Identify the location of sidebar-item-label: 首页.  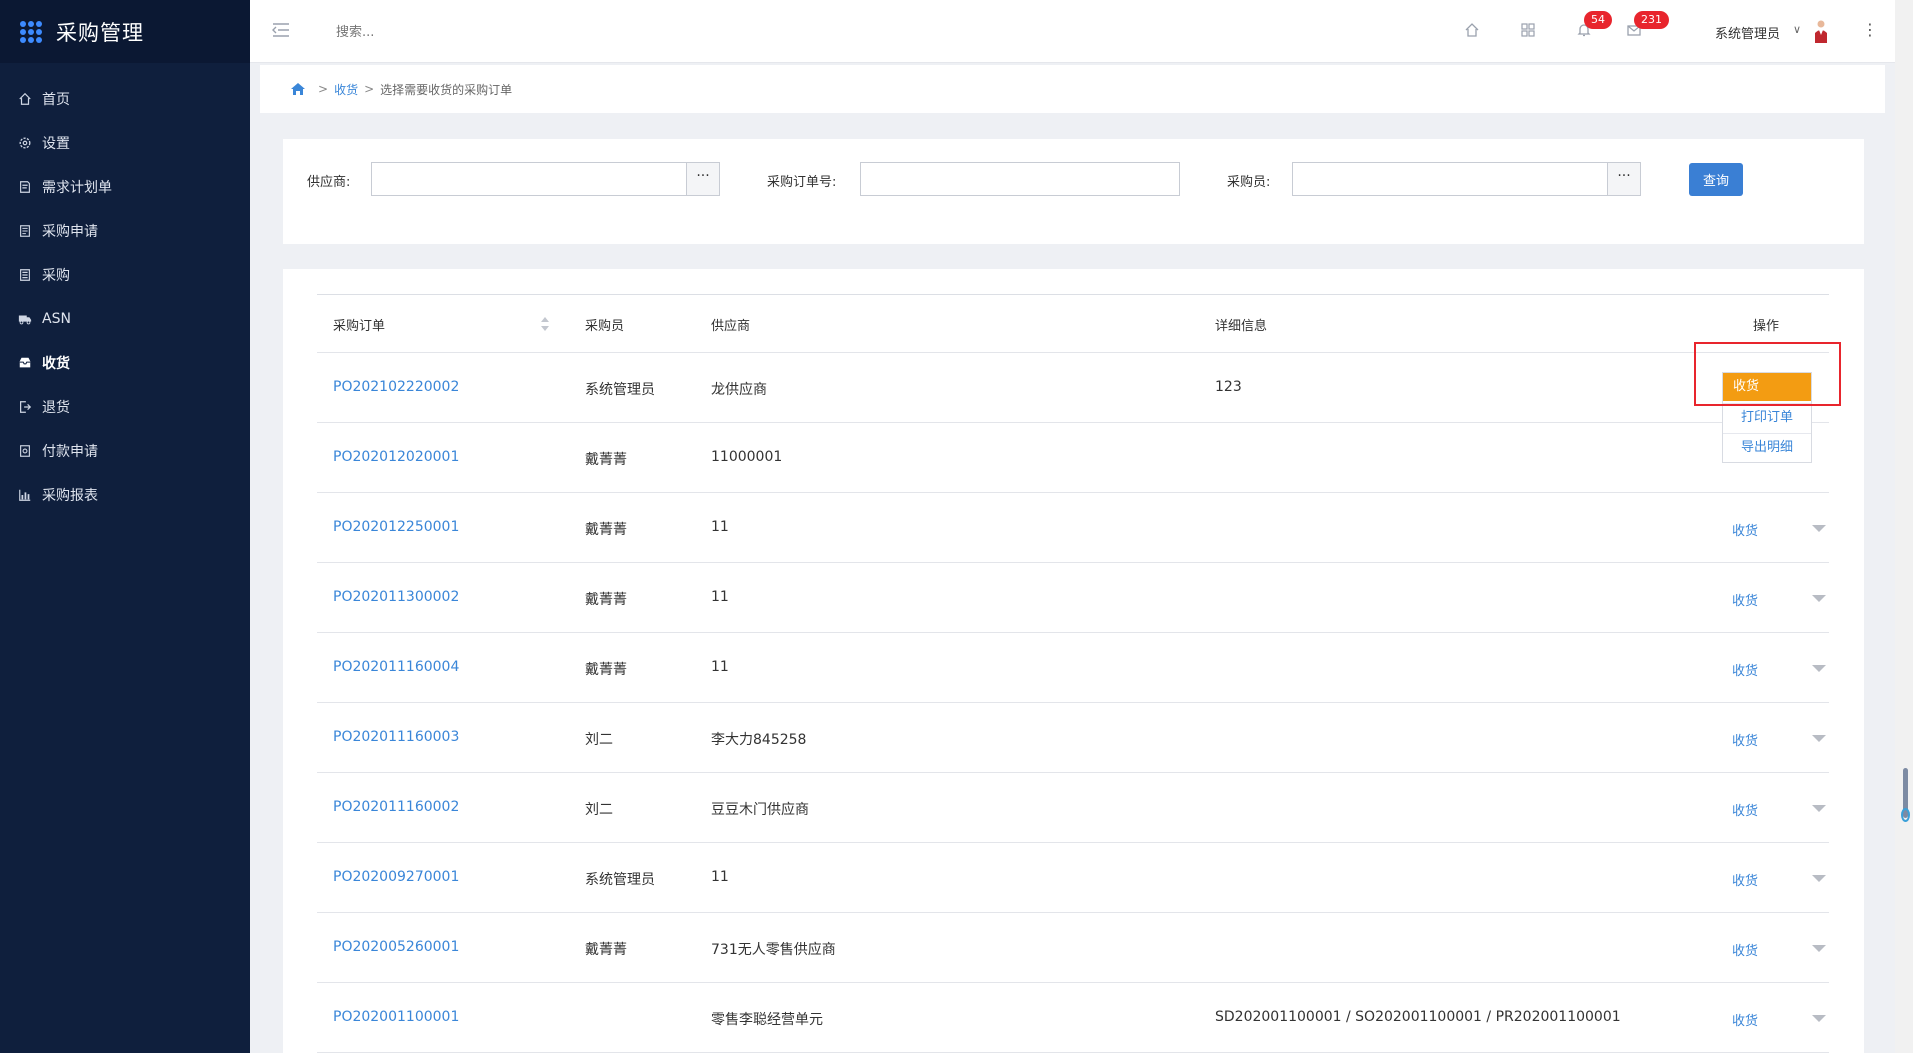
(56, 100).